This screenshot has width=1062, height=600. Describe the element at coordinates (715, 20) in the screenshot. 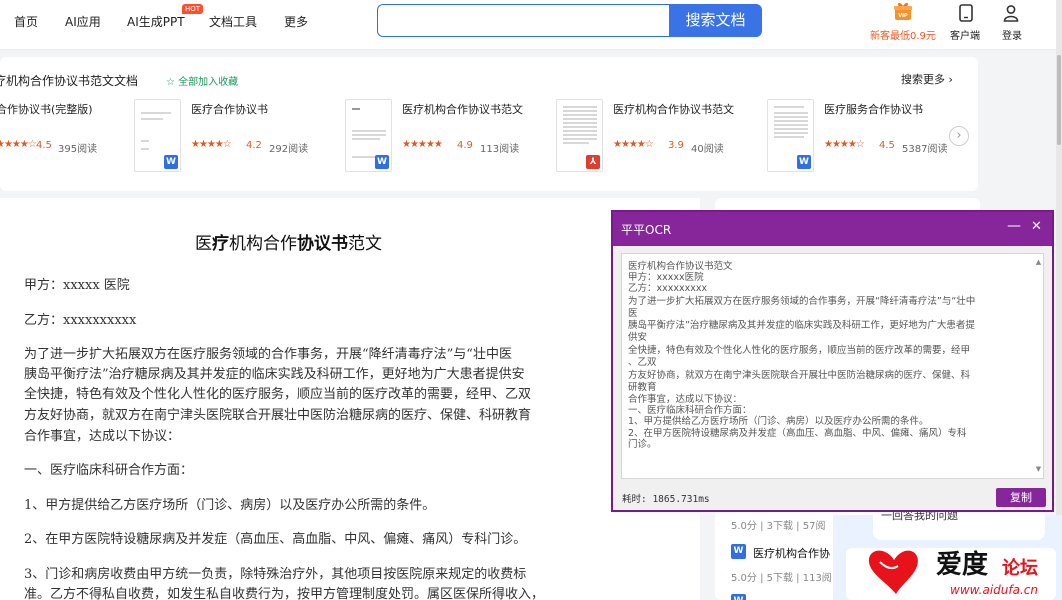

I see `search-button: 搜索文档` at that location.